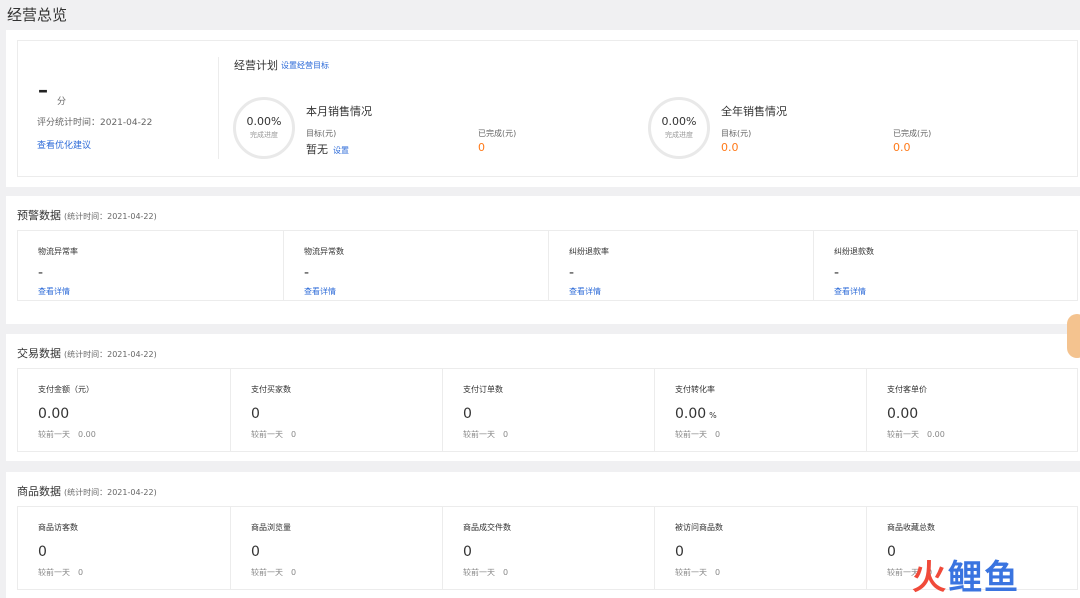 The width and height of the screenshot is (1080, 598). Describe the element at coordinates (548, 548) in the screenshot. I see `goods-cell: 商品成交件数 0 较前一天 0` at that location.